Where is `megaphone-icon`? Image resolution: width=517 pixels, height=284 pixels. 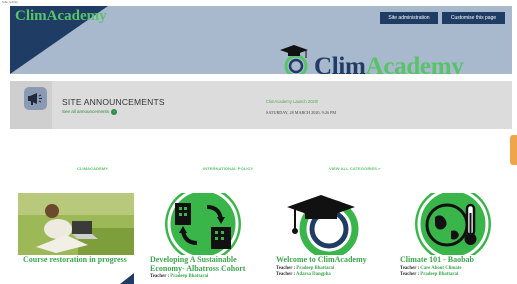 megaphone-icon is located at coordinates (35, 99).